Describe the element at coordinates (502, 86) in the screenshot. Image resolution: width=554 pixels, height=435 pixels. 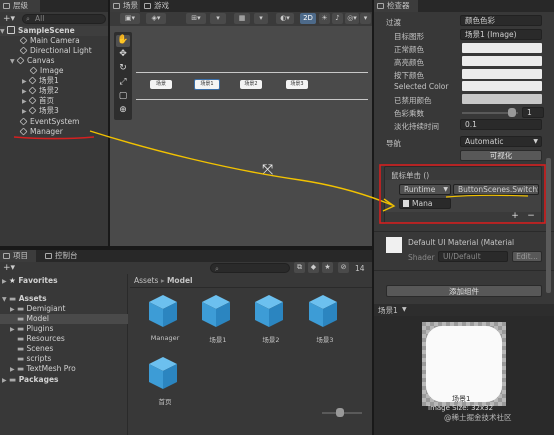
I see `selected-color-swatch` at that location.